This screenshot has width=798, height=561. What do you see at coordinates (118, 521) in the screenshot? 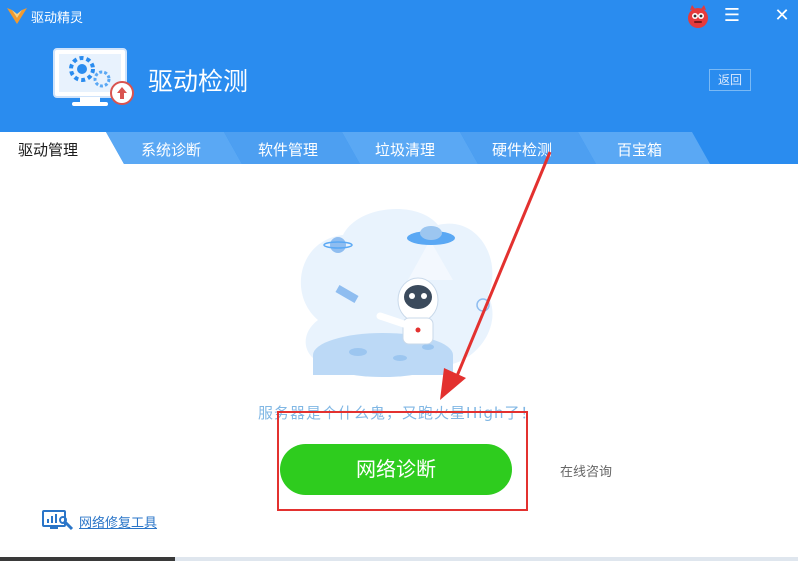
I see `network-repair-tool-link: 网络修复工具` at bounding box center [118, 521].